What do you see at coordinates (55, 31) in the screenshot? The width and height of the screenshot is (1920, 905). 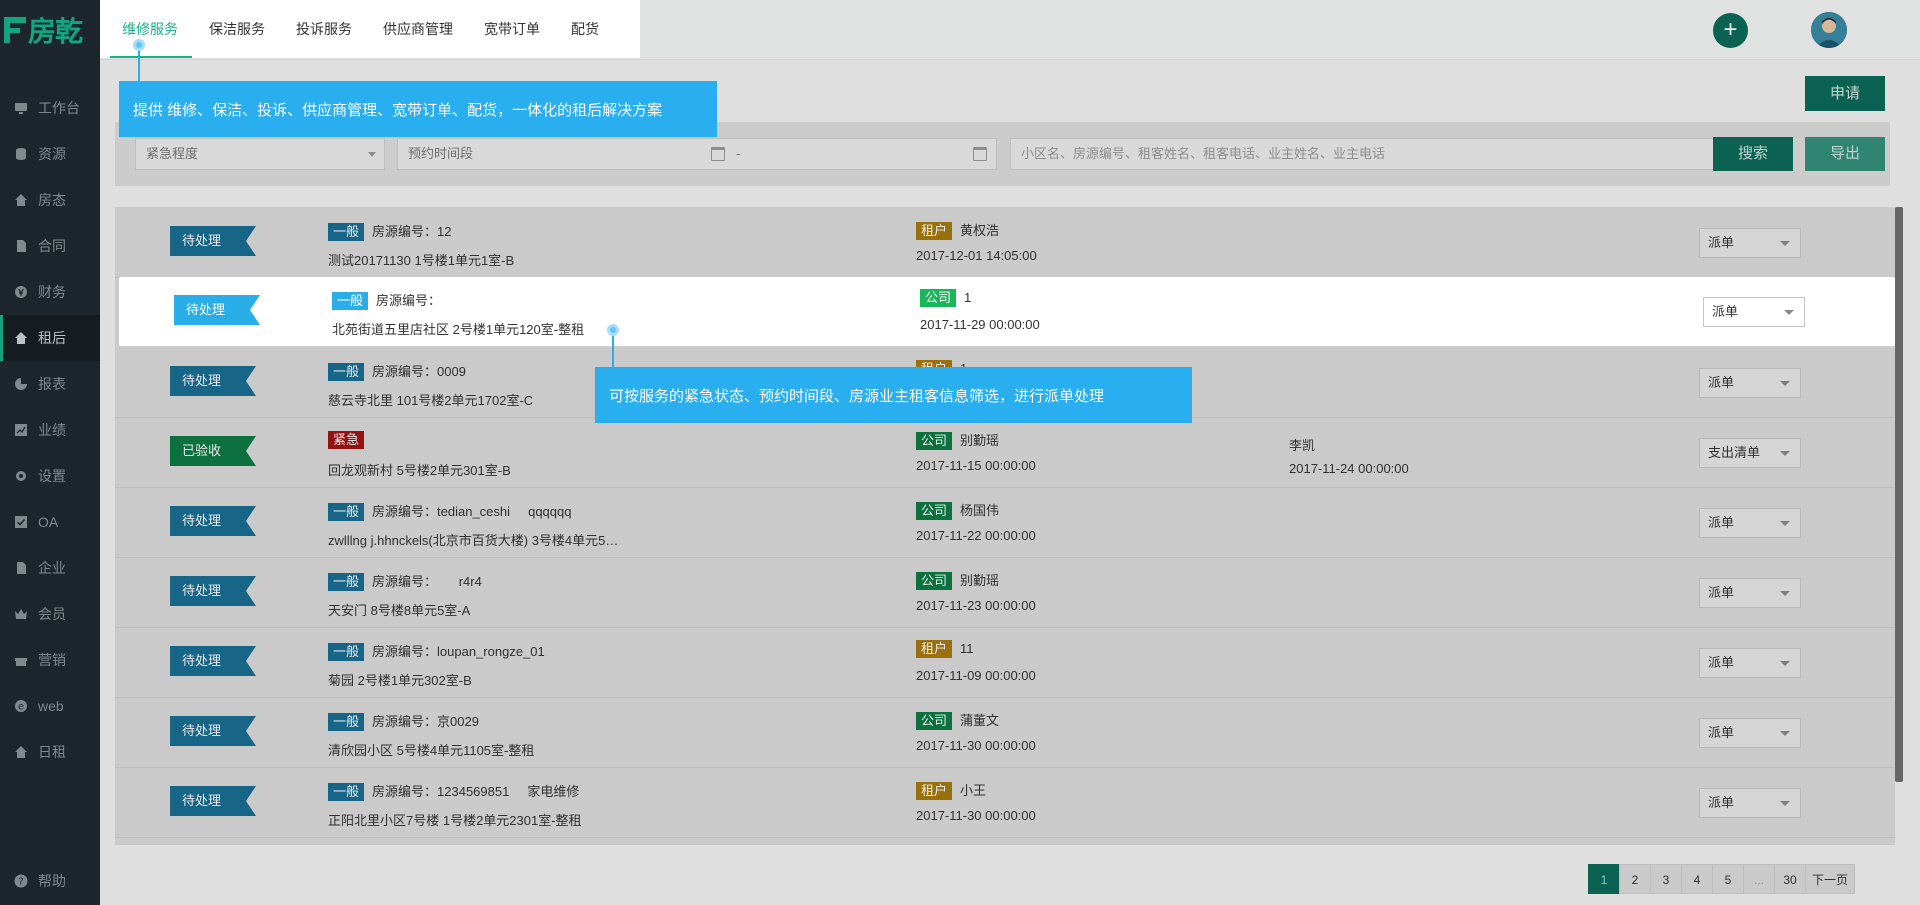 I see `brand-logo-text: 房乾` at bounding box center [55, 31].